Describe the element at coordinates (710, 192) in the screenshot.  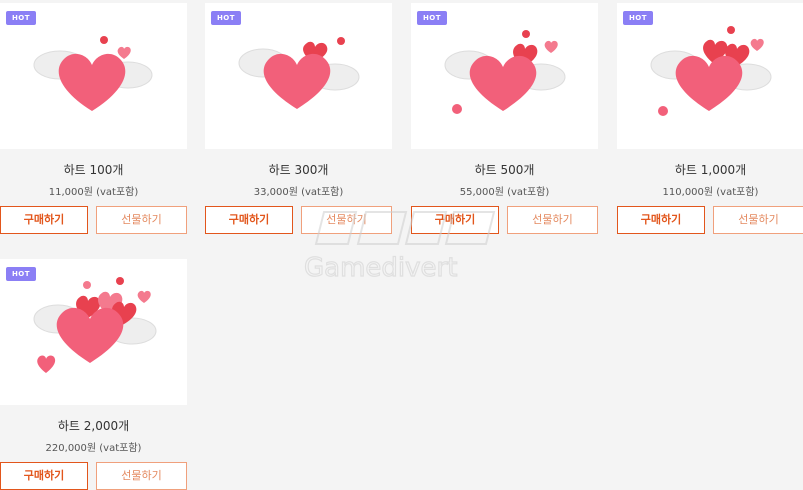
I see `product-price: 110,000원 (vat포함)` at that location.